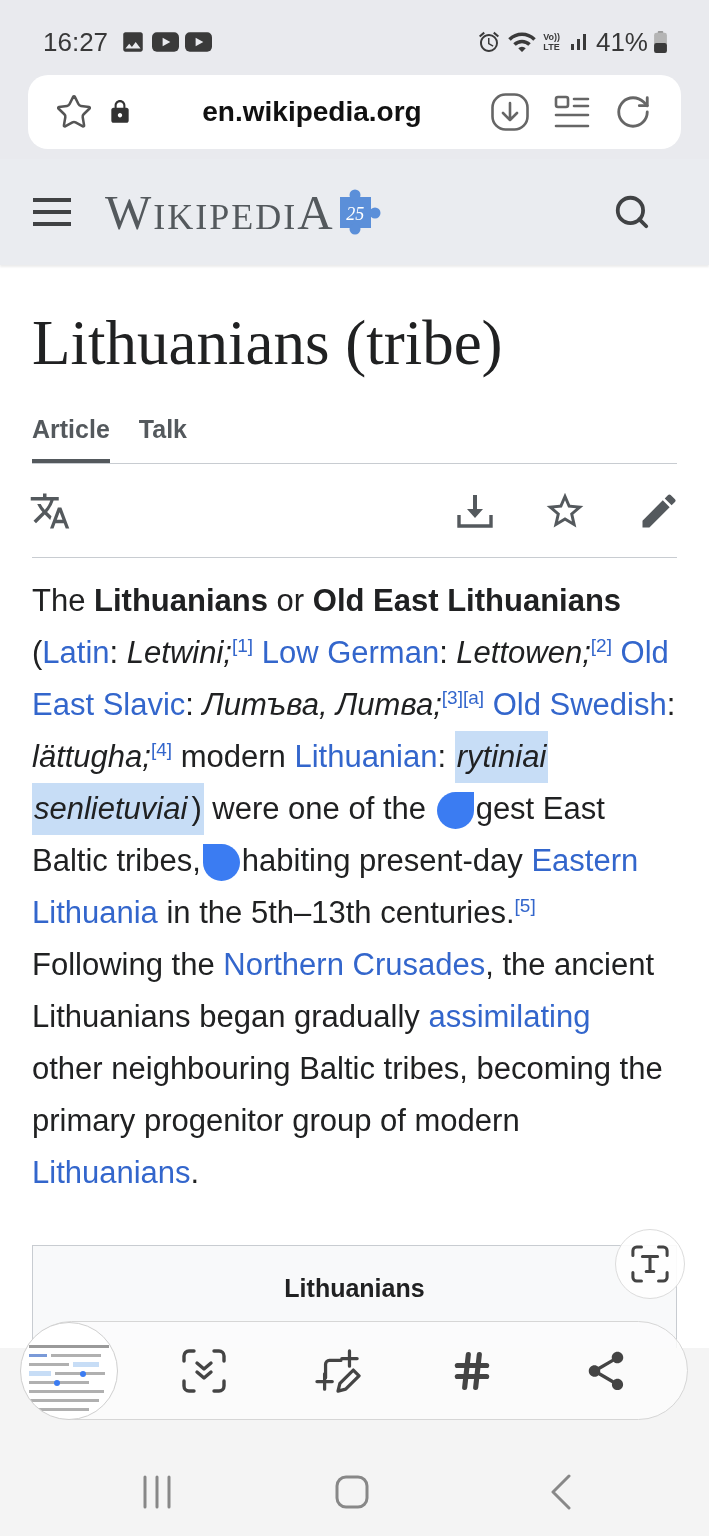 The image size is (709, 1536). What do you see at coordinates (354, 964) in the screenshot?
I see `link: Northern Crusades` at bounding box center [354, 964].